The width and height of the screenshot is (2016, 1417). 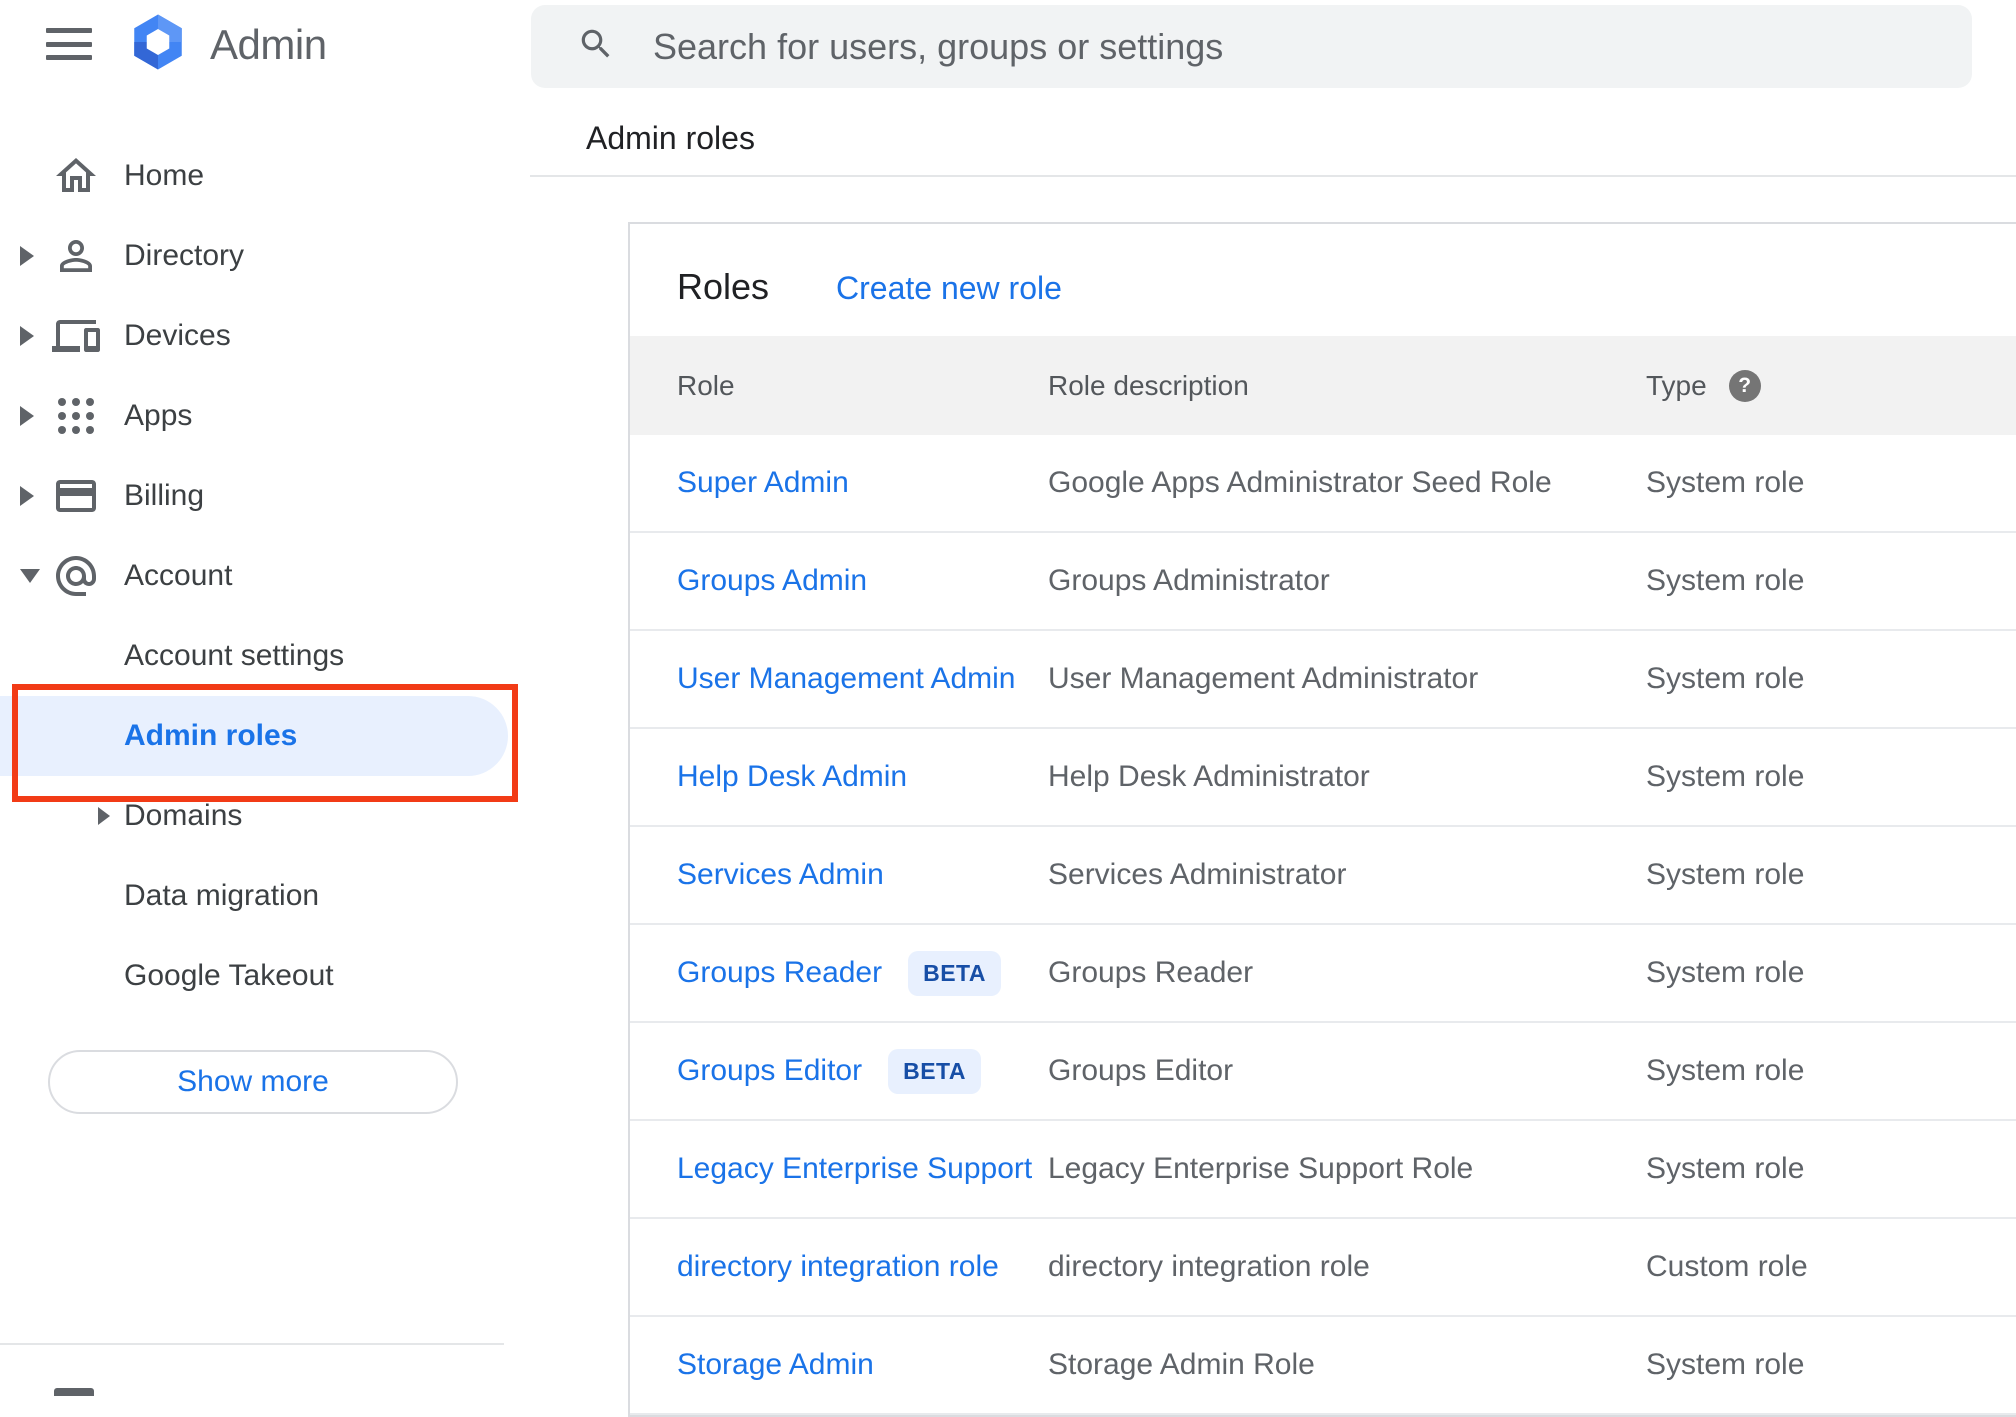 I want to click on sidebar-item-billing: Billing, so click(x=265, y=496).